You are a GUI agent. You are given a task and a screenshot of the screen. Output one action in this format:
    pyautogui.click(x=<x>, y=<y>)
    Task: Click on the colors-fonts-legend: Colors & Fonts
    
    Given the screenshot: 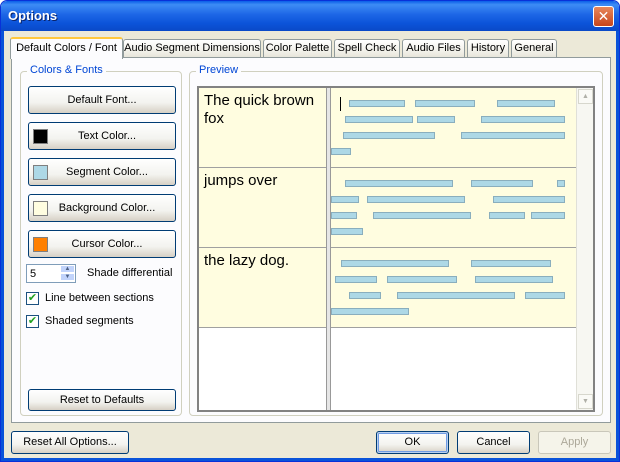 What is the action you would take?
    pyautogui.click(x=66, y=70)
    